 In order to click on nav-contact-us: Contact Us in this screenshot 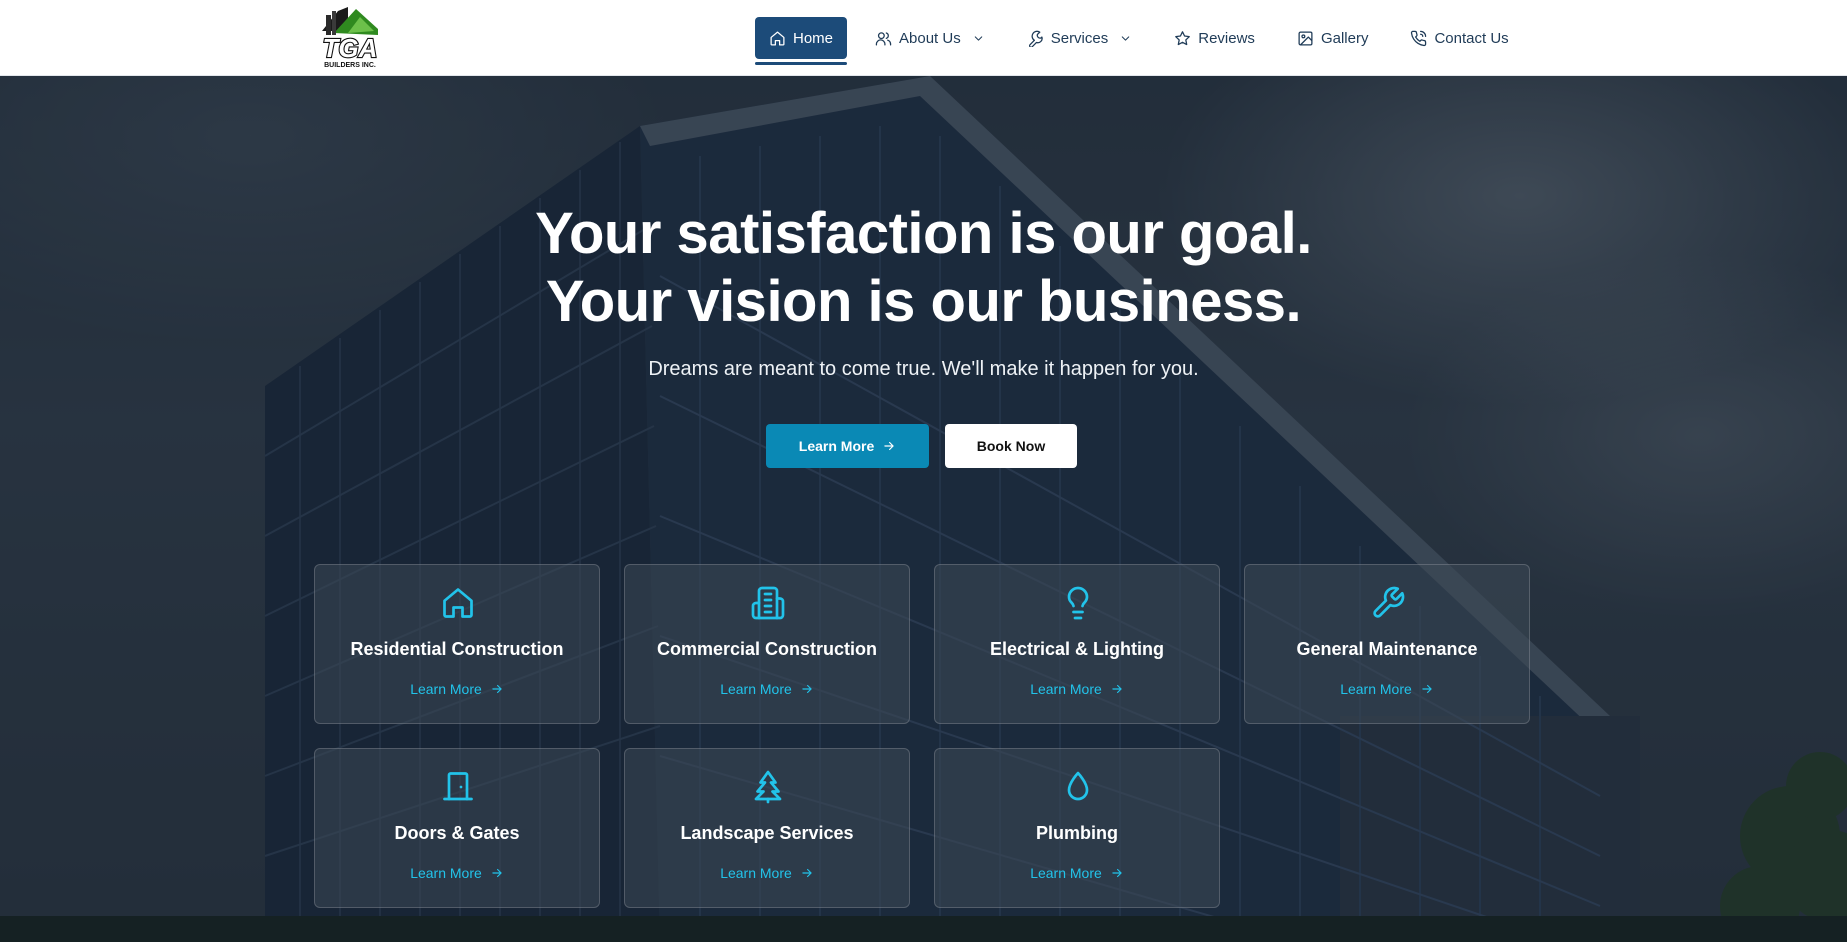, I will do `click(1459, 38)`.